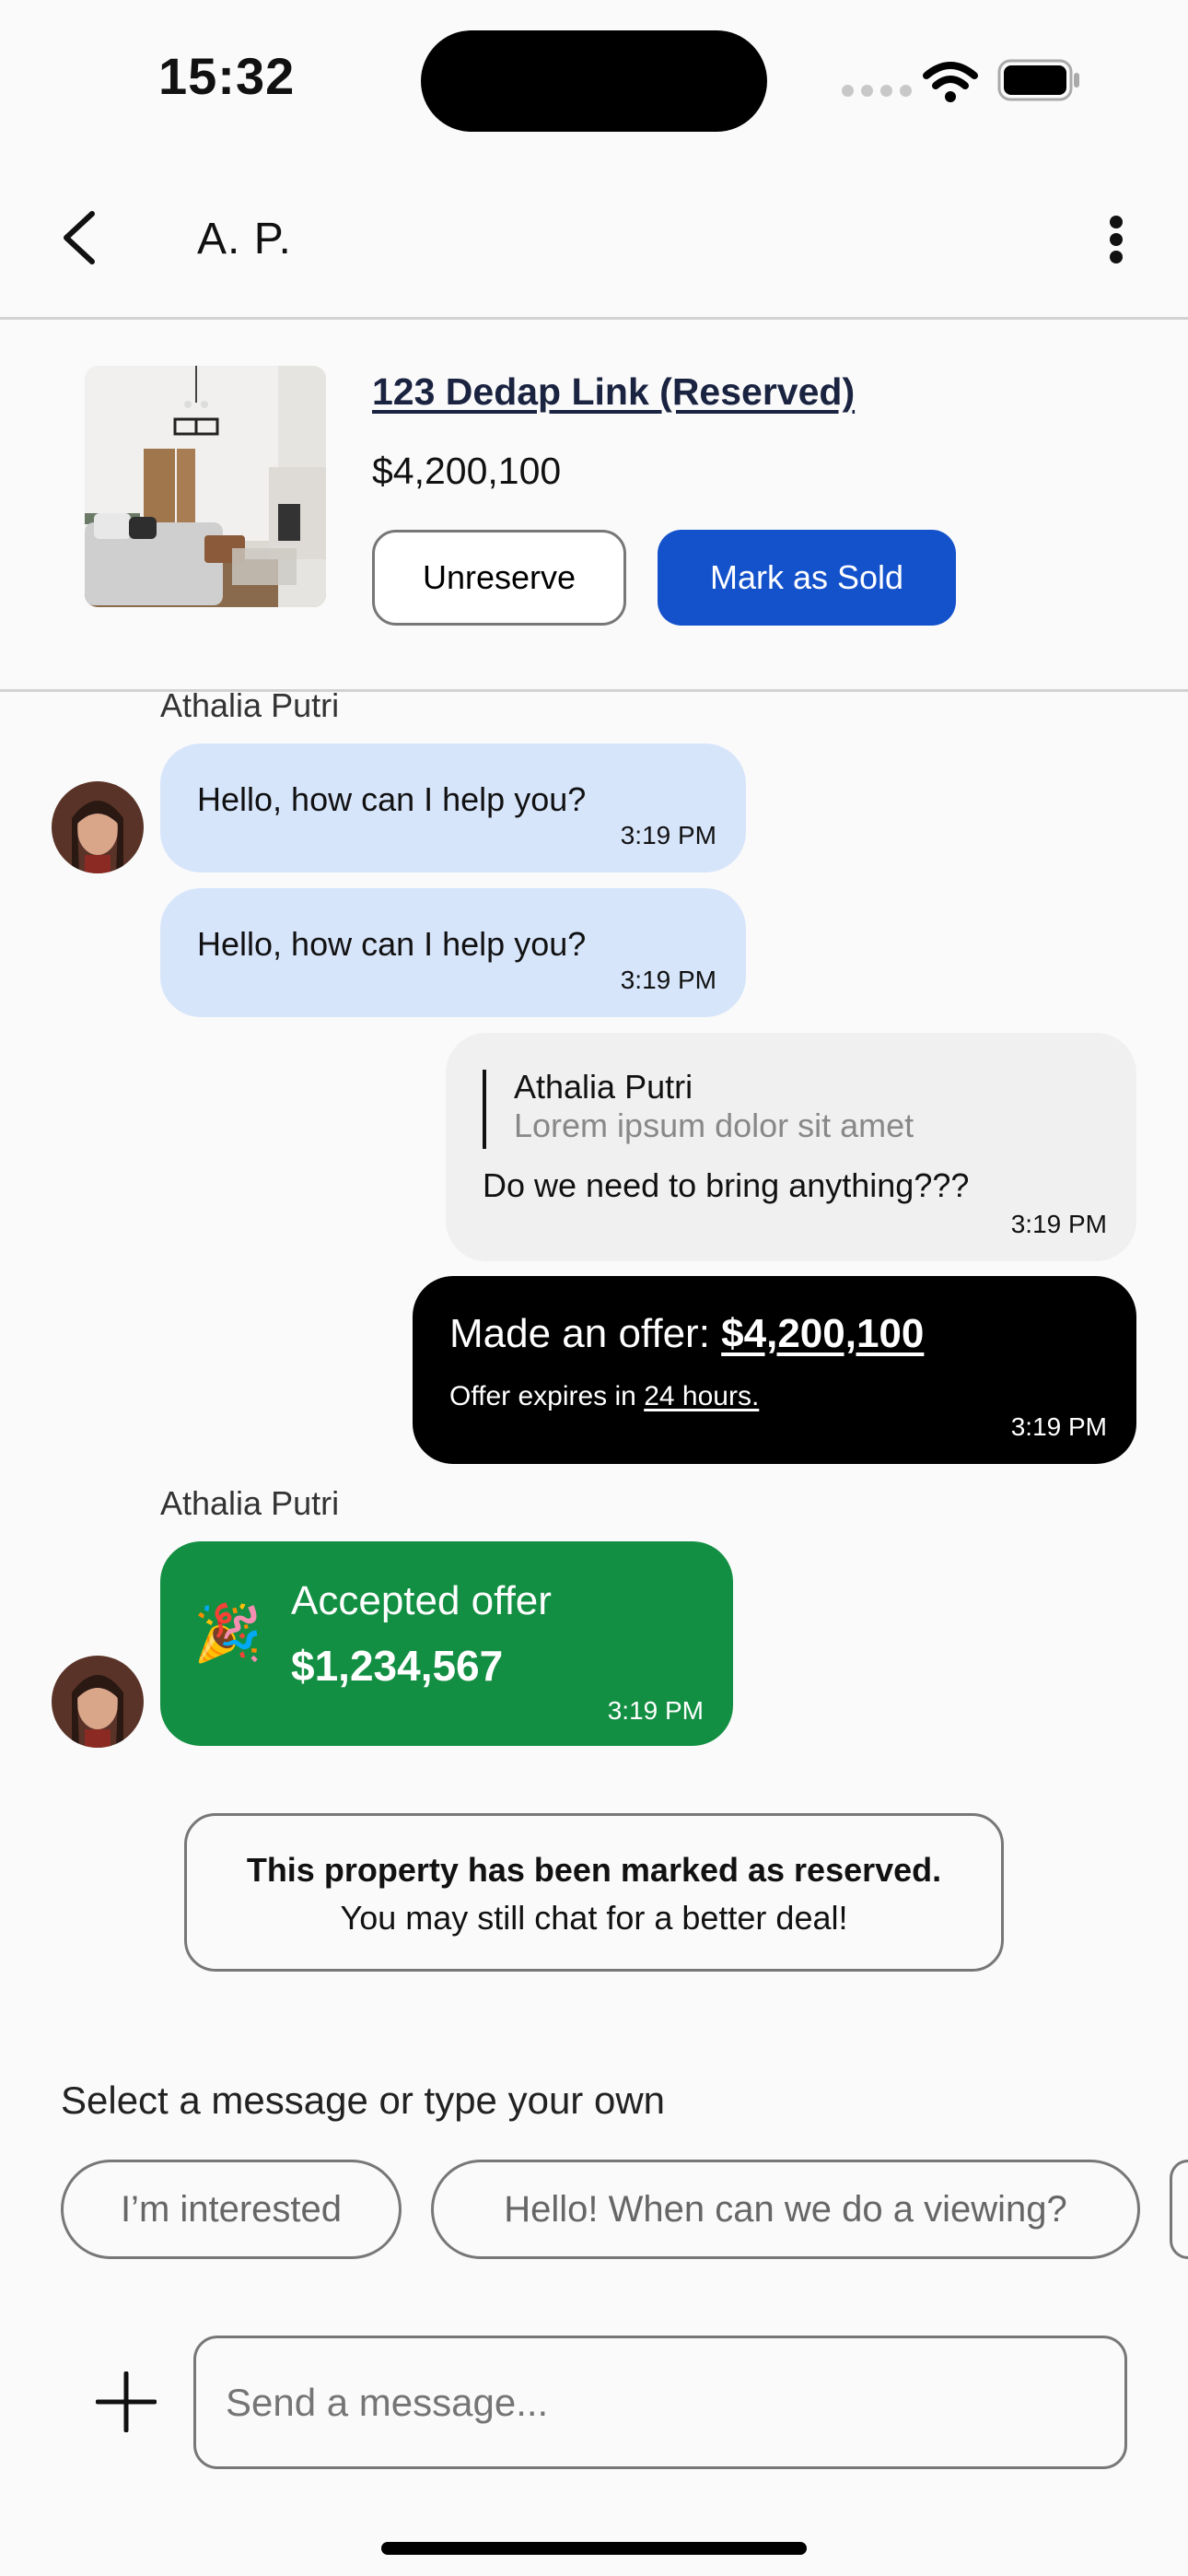 The height and width of the screenshot is (2576, 1188). Describe the element at coordinates (421, 1600) in the screenshot. I see `accepted-title: Accepted offer` at that location.